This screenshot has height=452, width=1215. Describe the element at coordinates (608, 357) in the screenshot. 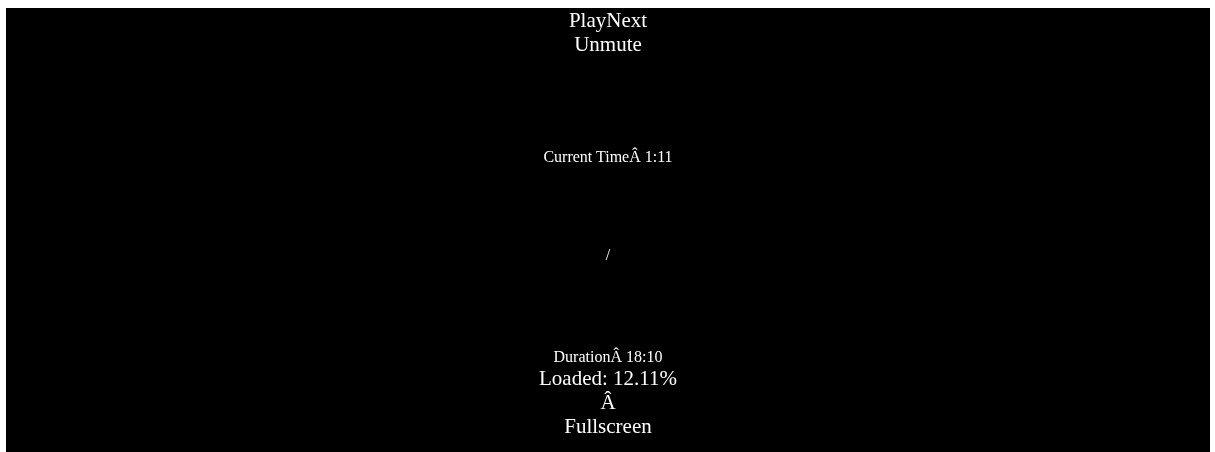

I see `duration: DurationÂ 18:10` at that location.